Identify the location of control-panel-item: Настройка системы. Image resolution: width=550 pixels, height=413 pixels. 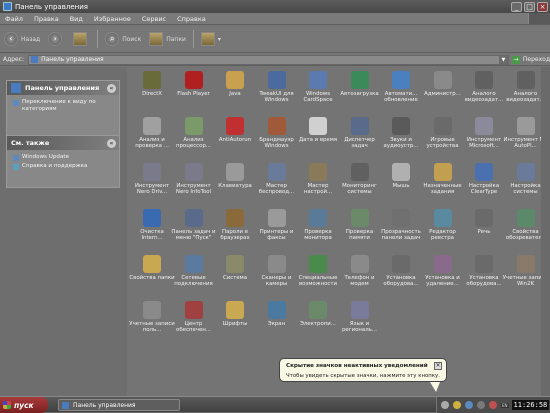
(526, 183).